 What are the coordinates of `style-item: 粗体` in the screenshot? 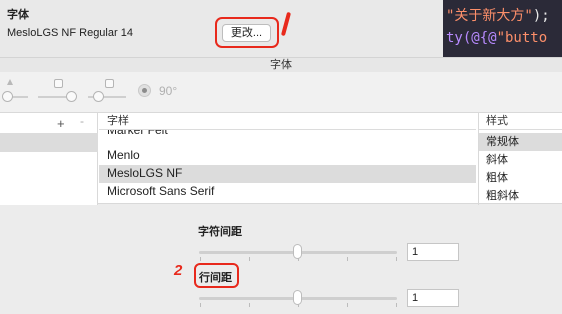 It's located at (520, 178).